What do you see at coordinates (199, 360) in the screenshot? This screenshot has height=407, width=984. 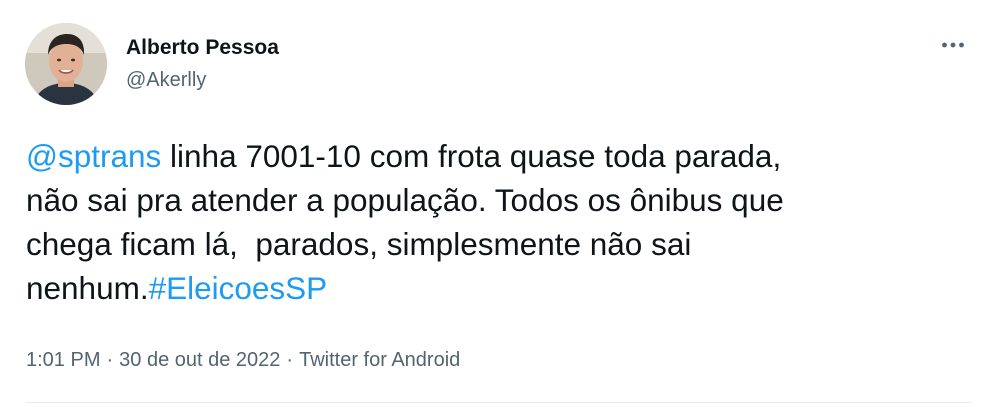 I see `tweet-date: 30 de out de 2022` at bounding box center [199, 360].